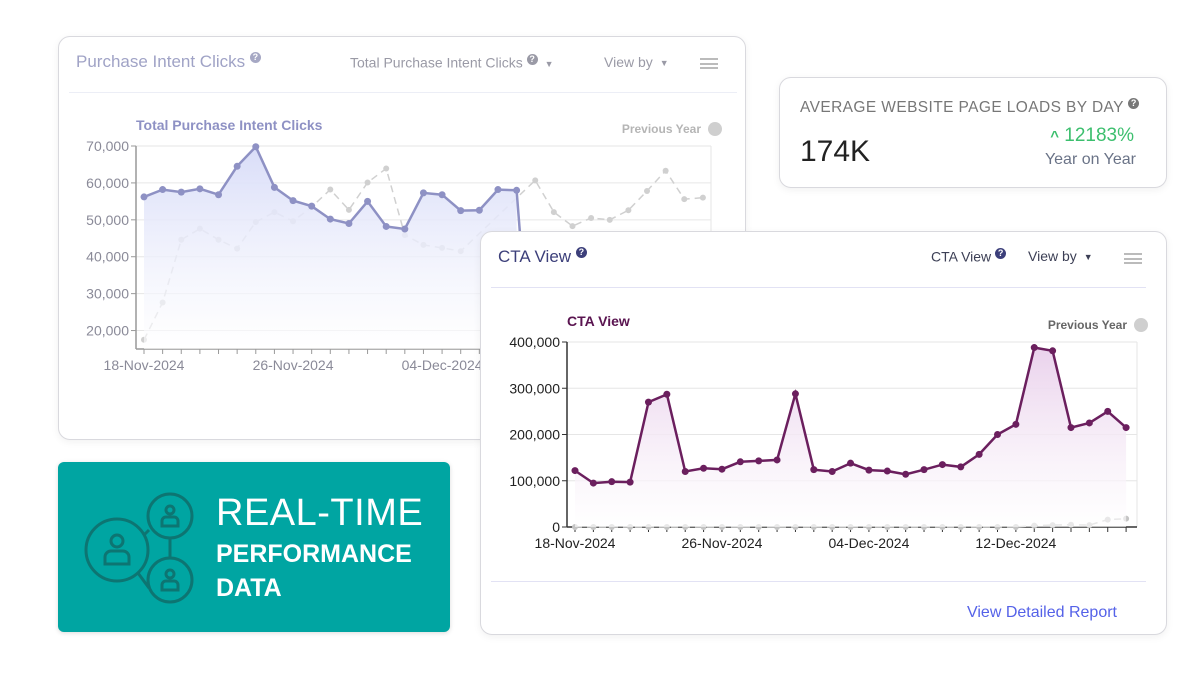  What do you see at coordinates (556, 527) in the screenshot?
I see `y-tick-label: 0` at bounding box center [556, 527].